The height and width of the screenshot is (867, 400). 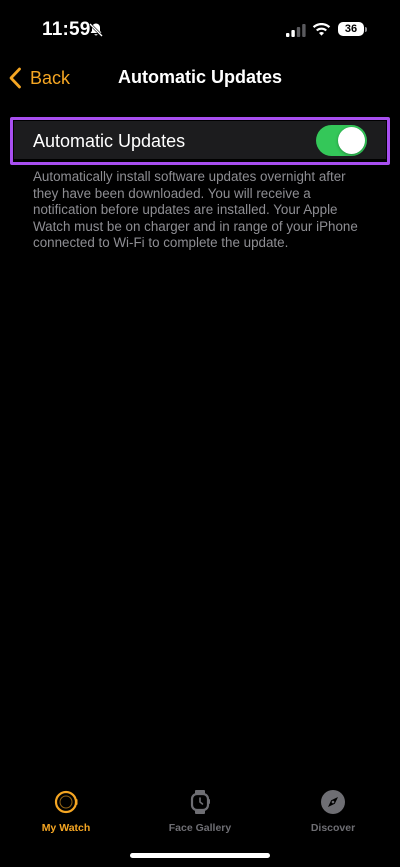 I want to click on highlight-frame, so click(x=200, y=141).